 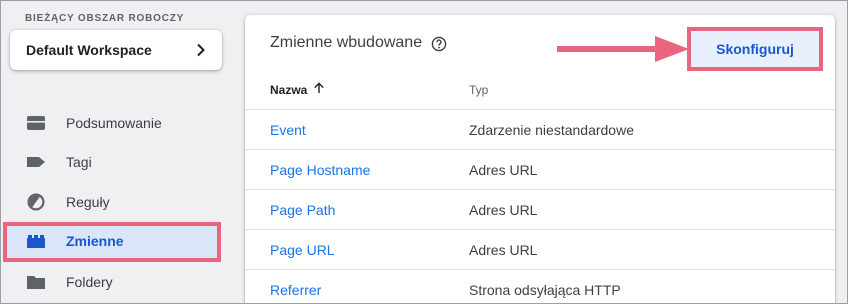 I want to click on table-row: Page Path Adres URL, so click(x=540, y=209).